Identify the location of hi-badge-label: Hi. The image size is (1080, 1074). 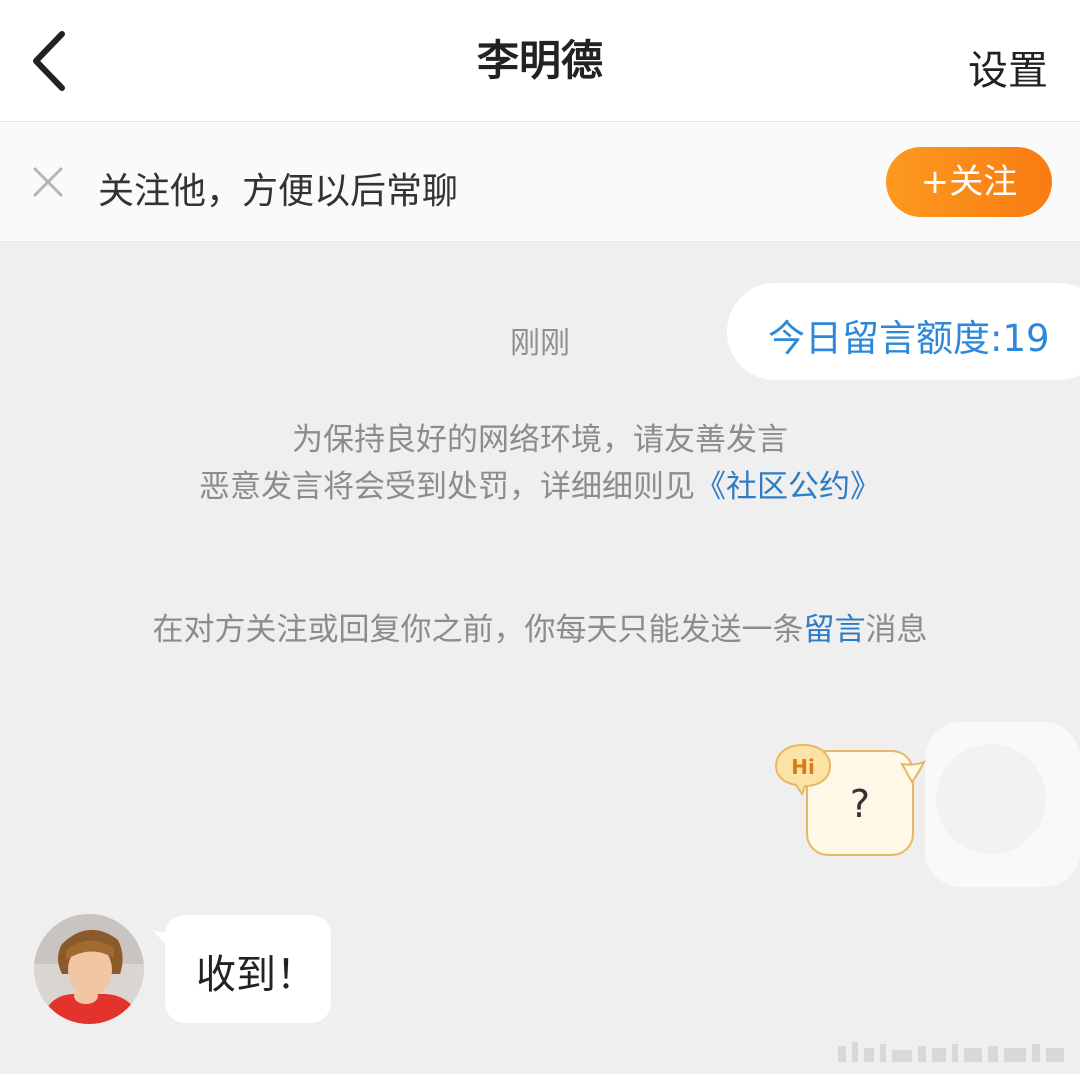
(803, 767).